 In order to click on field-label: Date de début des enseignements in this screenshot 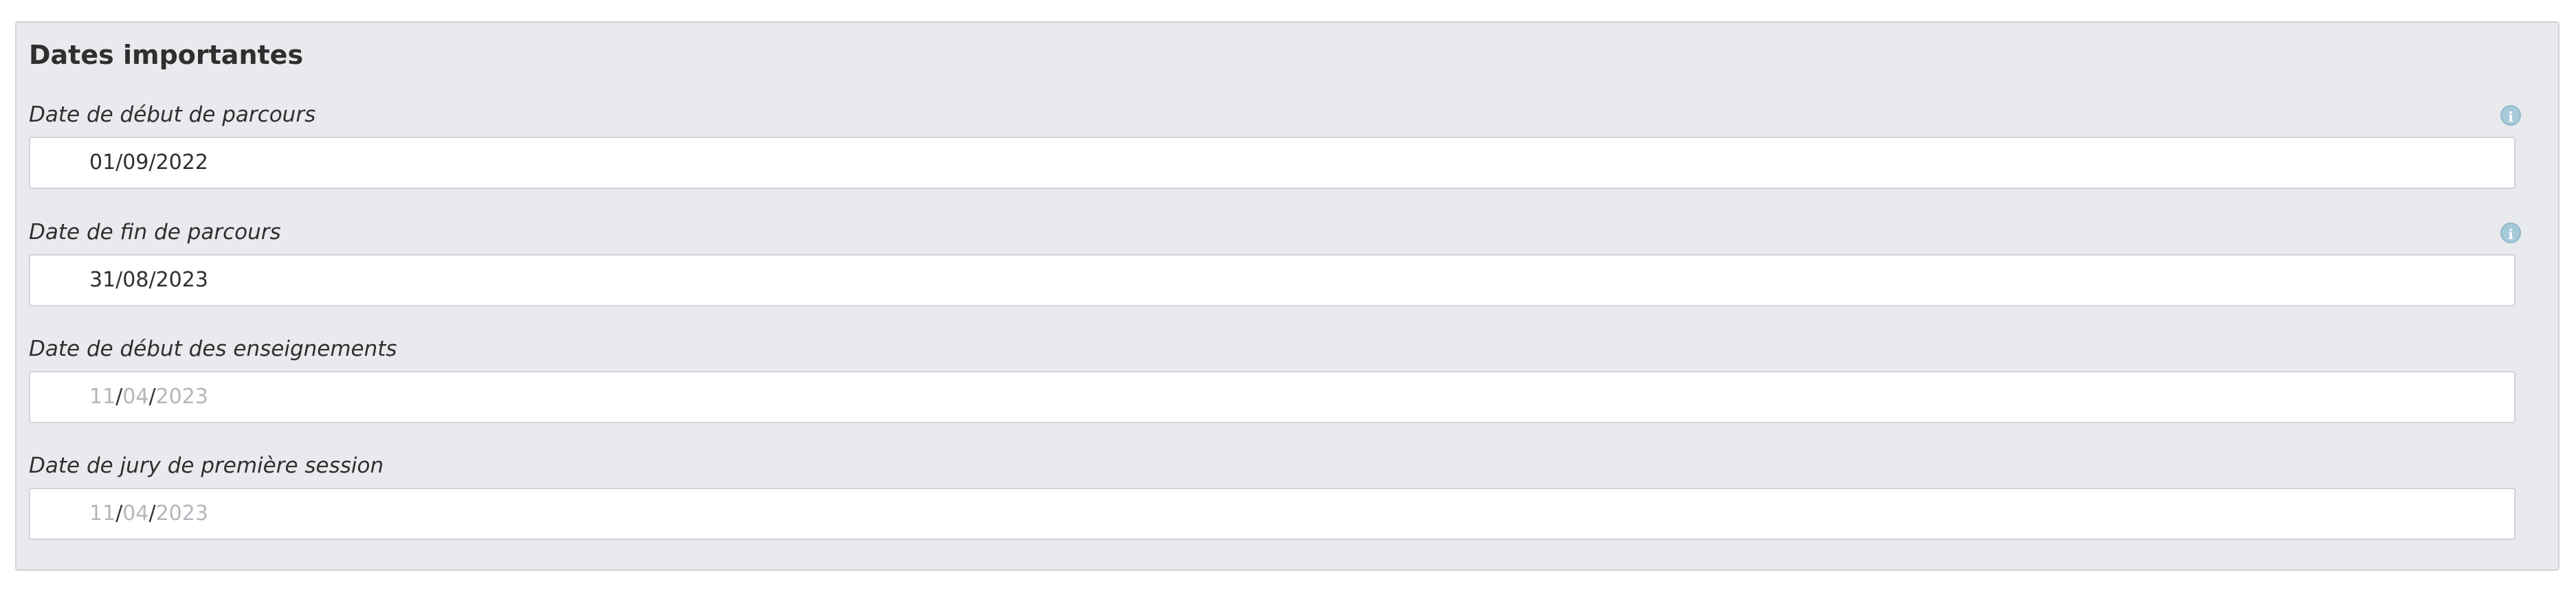, I will do `click(213, 349)`.